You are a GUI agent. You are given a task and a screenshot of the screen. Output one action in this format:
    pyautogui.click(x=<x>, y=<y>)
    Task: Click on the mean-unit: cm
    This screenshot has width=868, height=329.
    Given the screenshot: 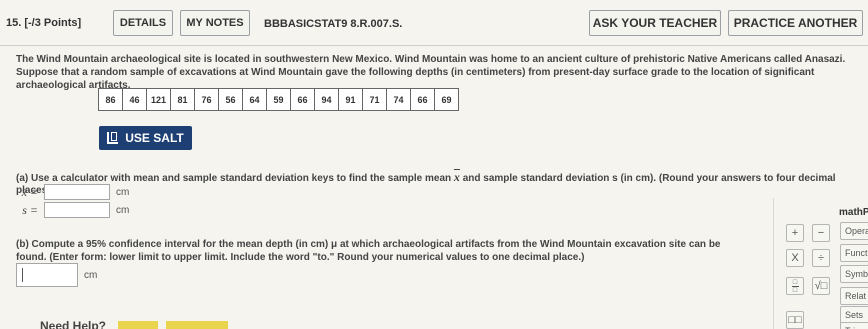 What is the action you would take?
    pyautogui.click(x=123, y=192)
    